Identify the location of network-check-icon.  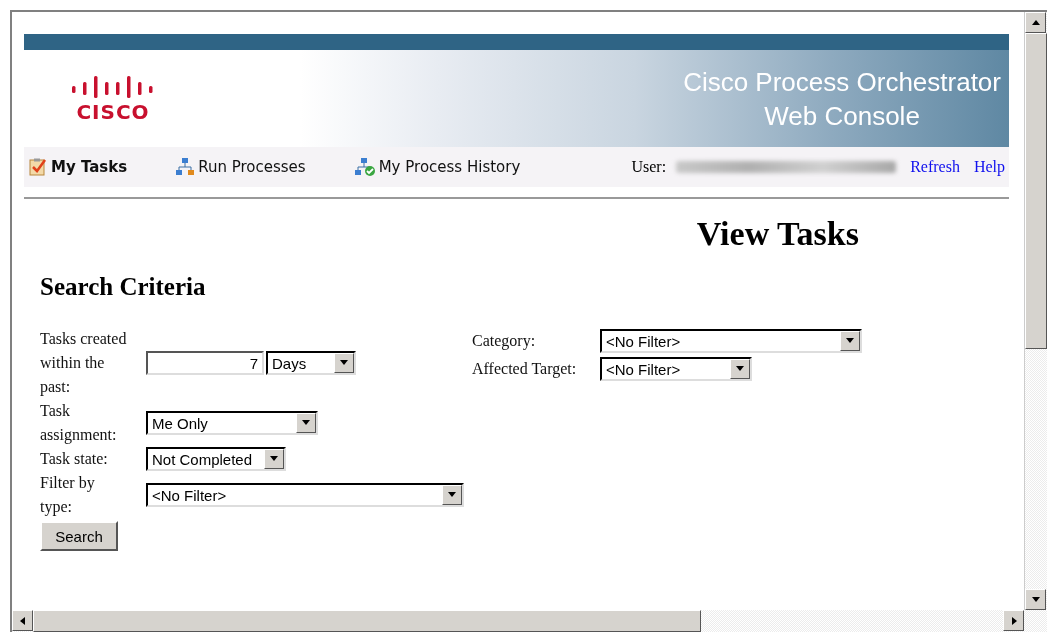
(364, 167).